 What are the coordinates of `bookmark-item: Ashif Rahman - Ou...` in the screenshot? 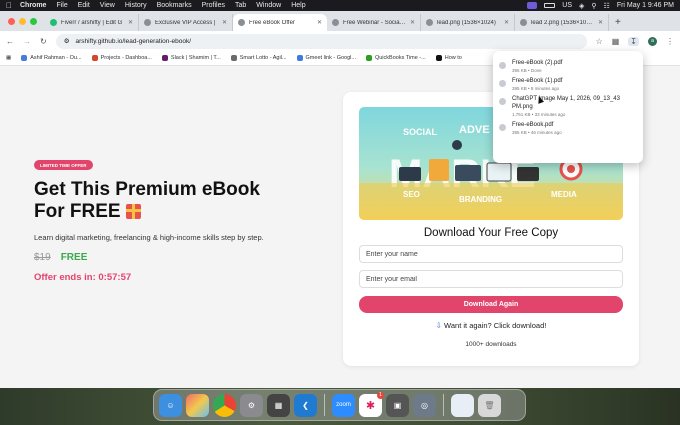 It's located at (51, 58).